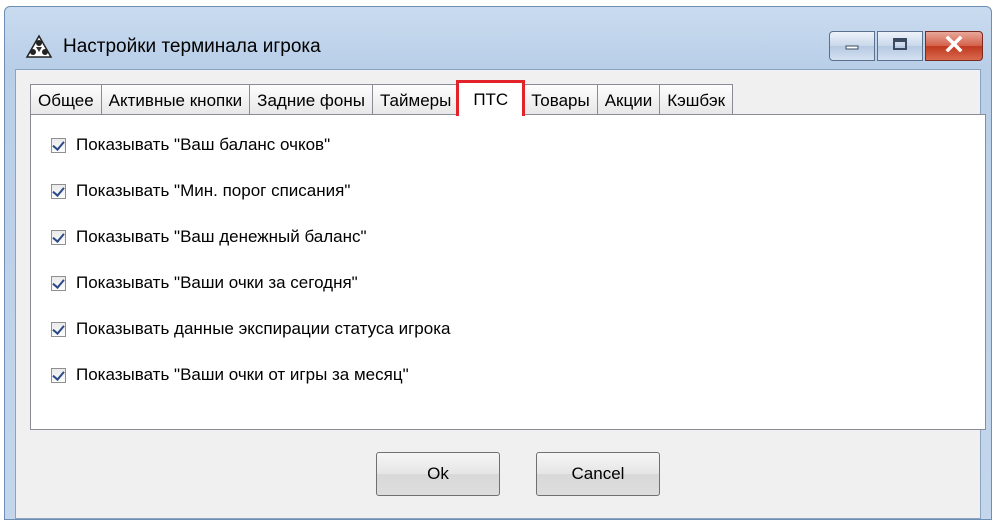  What do you see at coordinates (203, 144) in the screenshot?
I see `option-label: Показывать "Ваш баланс очков"` at bounding box center [203, 144].